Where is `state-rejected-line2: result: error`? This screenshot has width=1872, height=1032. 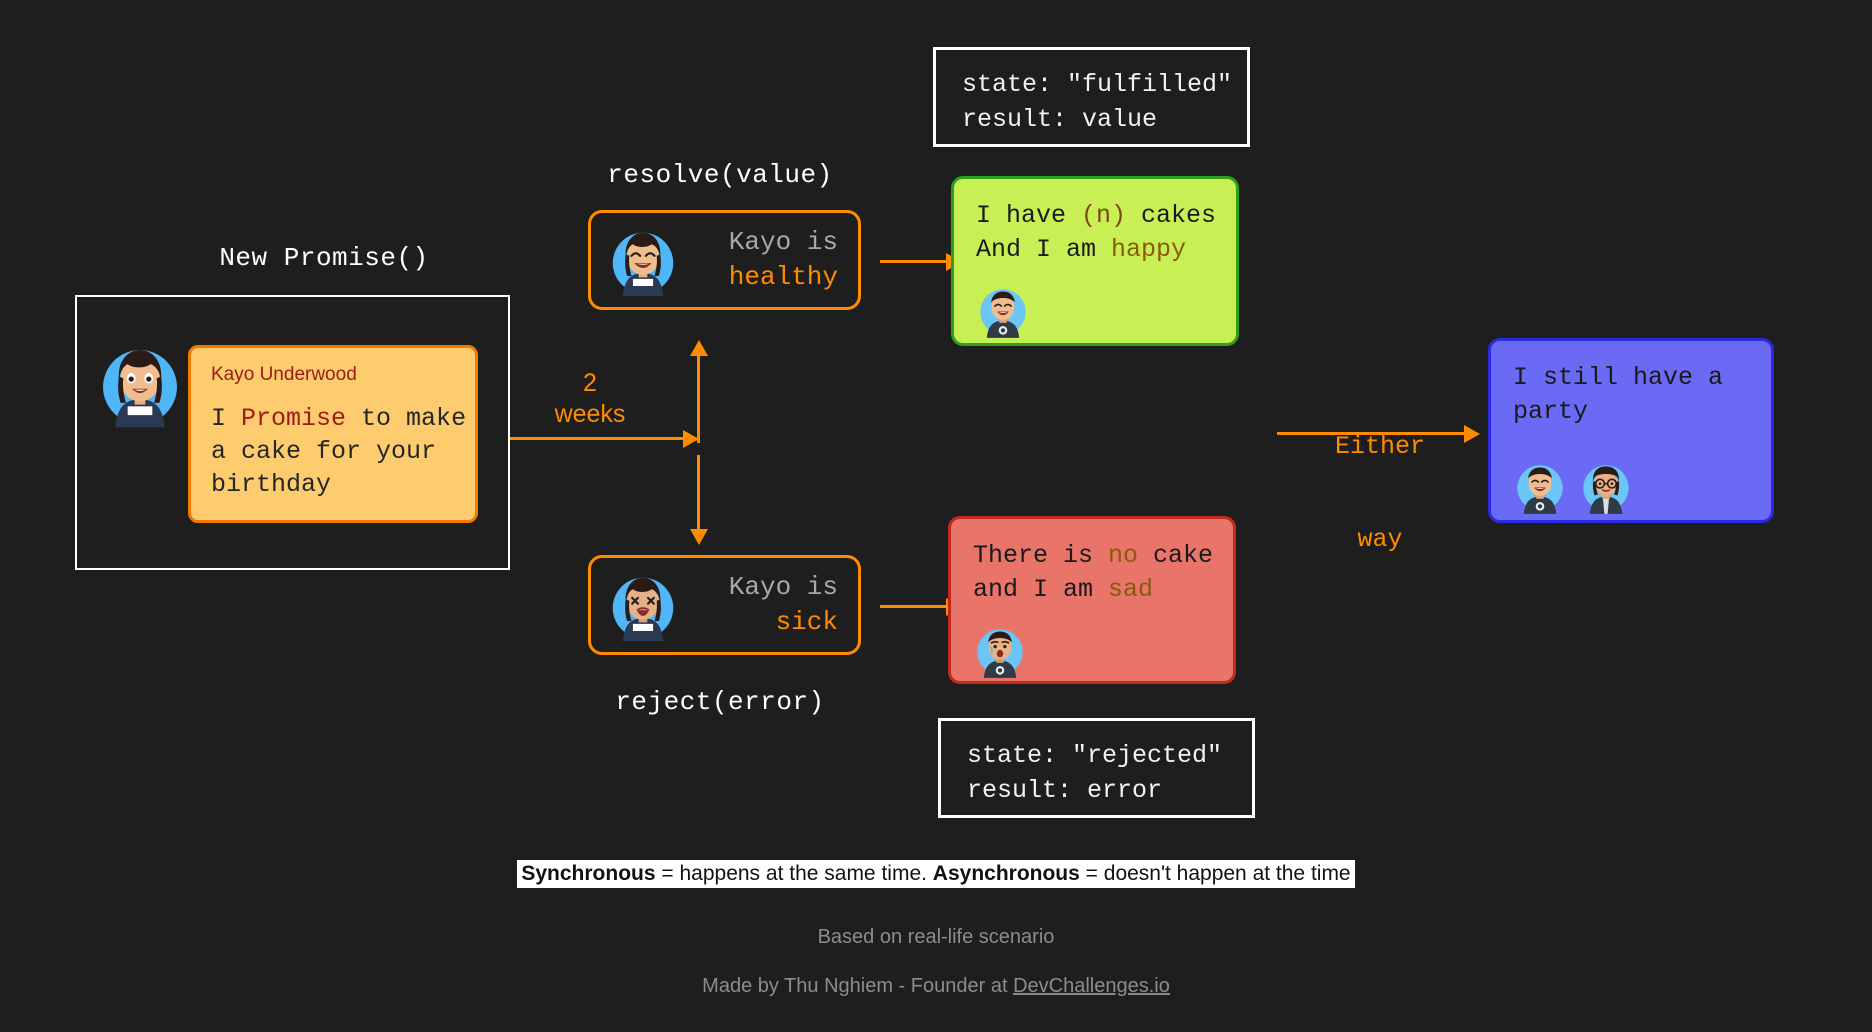 state-rejected-line2: result: error is located at coordinates (1065, 790).